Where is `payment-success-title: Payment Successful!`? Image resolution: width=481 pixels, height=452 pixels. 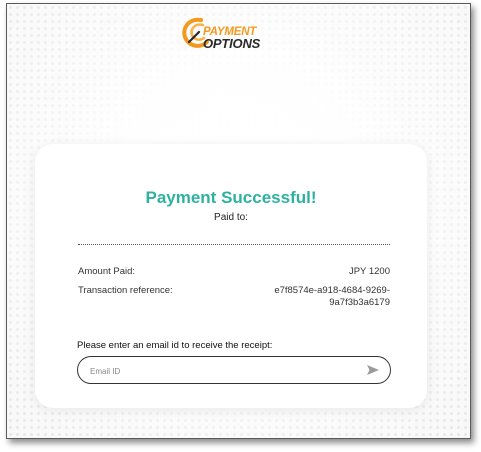
payment-success-title: Payment Successful! is located at coordinates (231, 197).